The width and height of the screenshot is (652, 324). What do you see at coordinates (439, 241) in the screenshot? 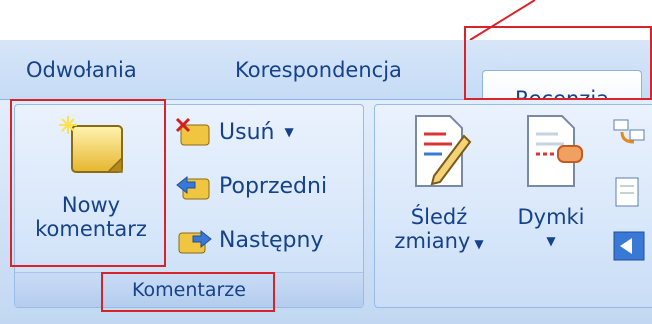
I see `track-changes-label-line2: zmiany ▼` at bounding box center [439, 241].